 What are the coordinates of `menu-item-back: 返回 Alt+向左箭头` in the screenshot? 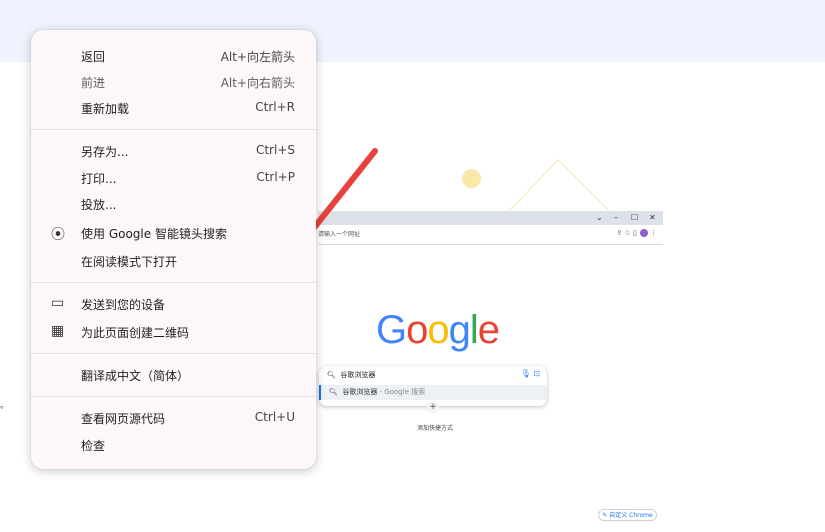 It's located at (173, 56).